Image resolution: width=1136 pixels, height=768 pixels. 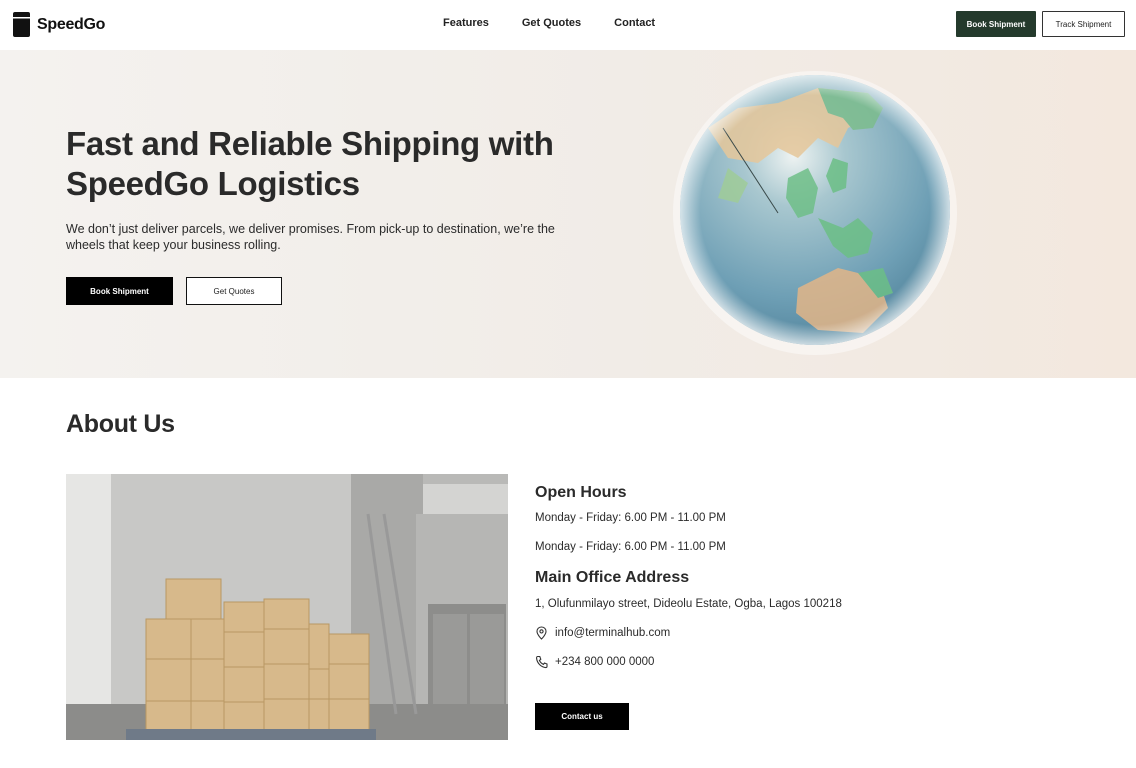 What do you see at coordinates (120, 424) in the screenshot?
I see `about-title: About Us` at bounding box center [120, 424].